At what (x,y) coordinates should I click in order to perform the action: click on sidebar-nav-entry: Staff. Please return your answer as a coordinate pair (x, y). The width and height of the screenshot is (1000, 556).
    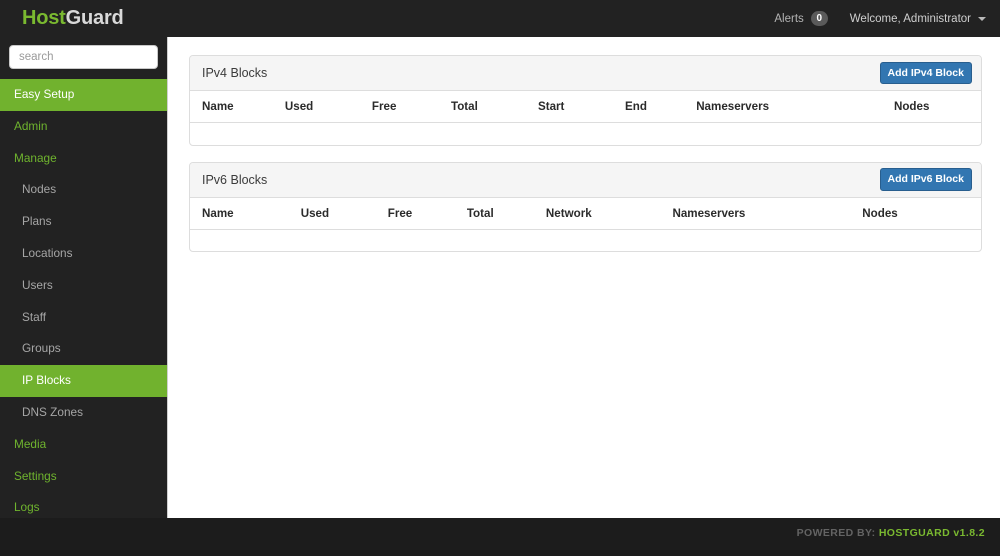
    Looking at the image, I should click on (83, 318).